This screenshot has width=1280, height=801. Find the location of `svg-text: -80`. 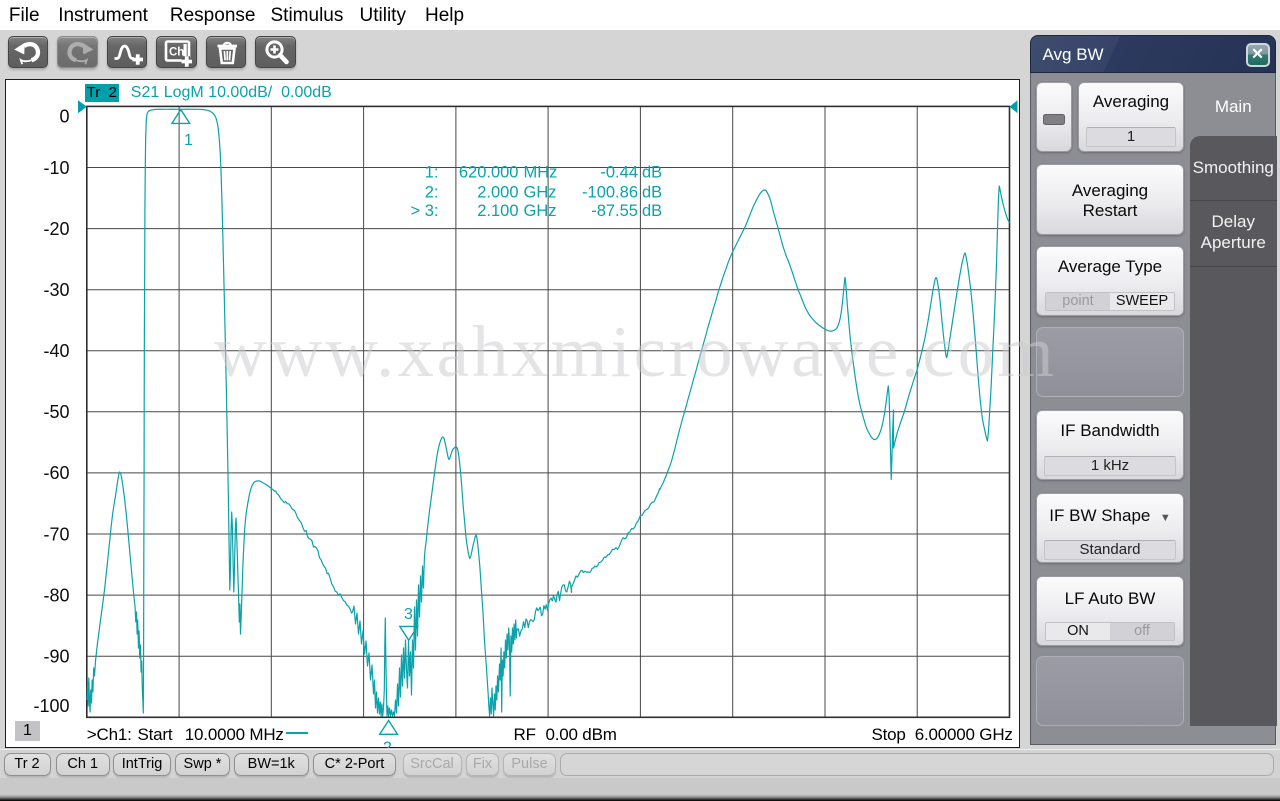

svg-text: -80 is located at coordinates (56, 595).